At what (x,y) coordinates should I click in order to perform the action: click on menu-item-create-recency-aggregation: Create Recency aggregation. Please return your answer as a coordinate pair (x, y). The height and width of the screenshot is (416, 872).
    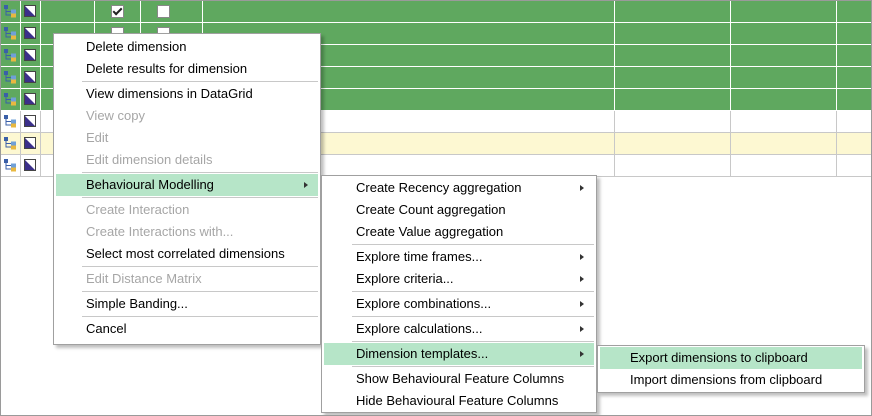
    Looking at the image, I should click on (459, 188).